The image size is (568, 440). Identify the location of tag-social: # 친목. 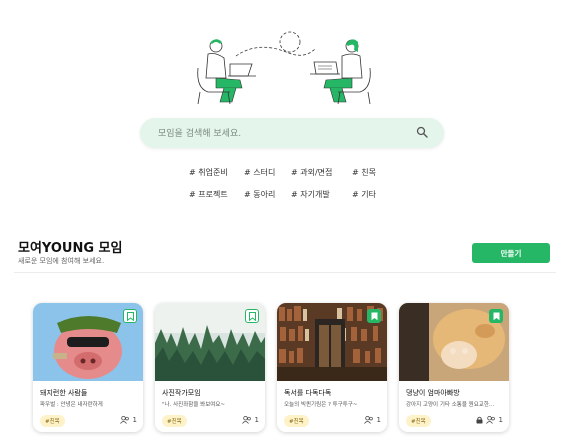
(364, 172).